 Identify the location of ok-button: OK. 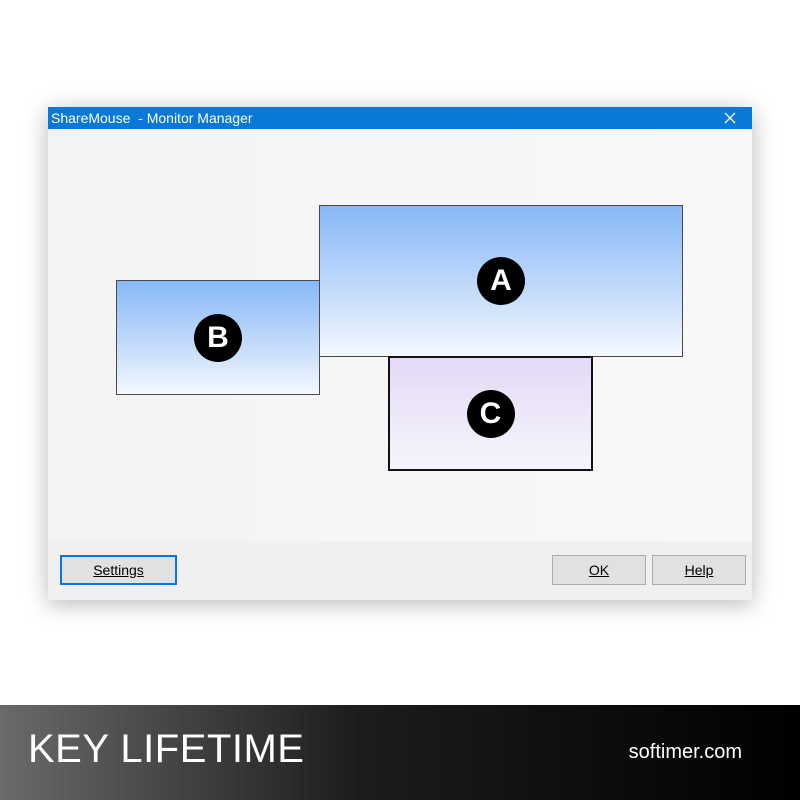
(599, 570).